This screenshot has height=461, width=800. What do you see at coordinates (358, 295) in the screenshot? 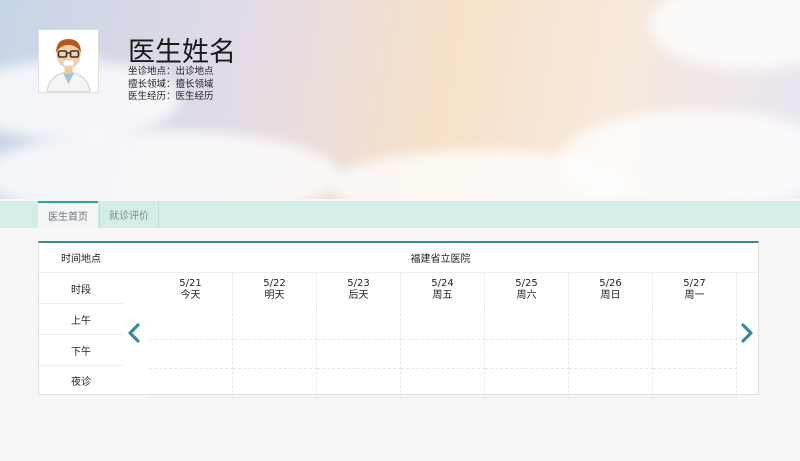
I see `day-weekday: 后天` at bounding box center [358, 295].